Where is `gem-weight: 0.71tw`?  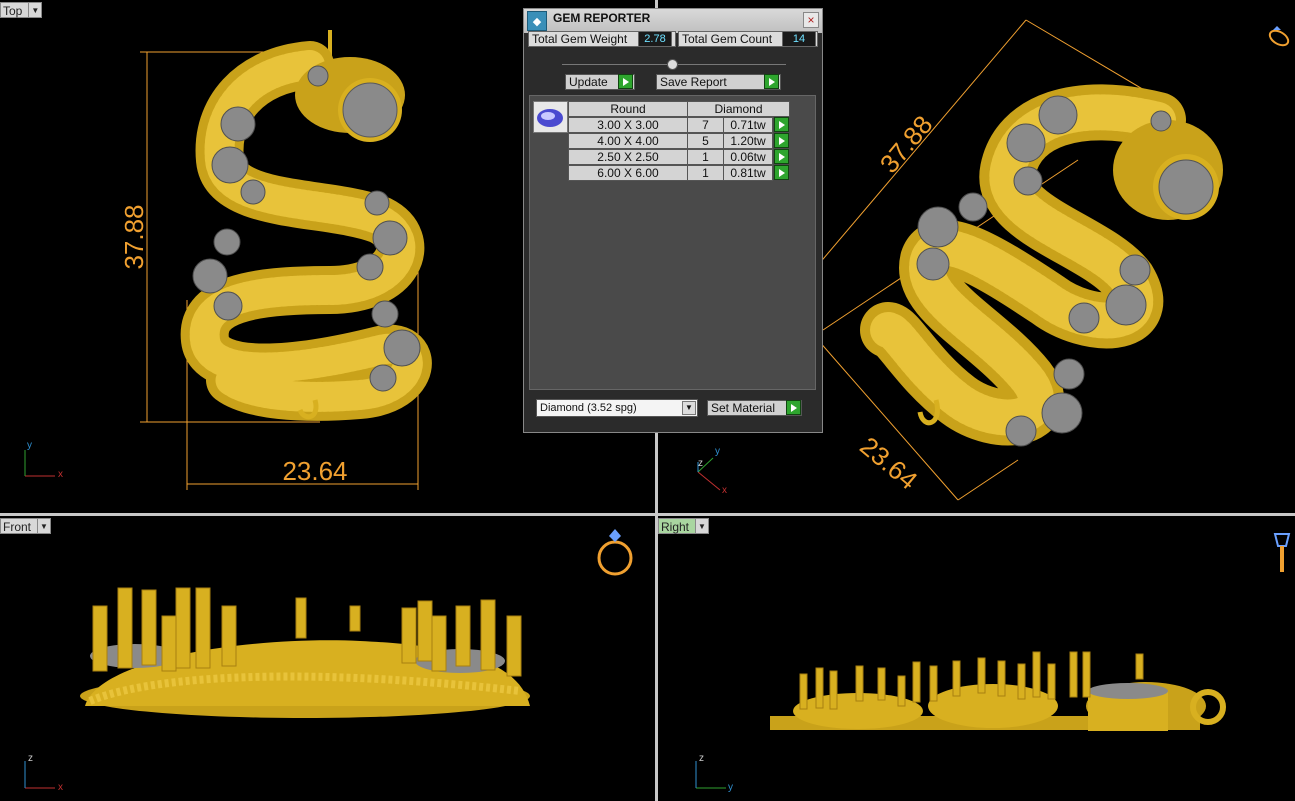
gem-weight: 0.71tw is located at coordinates (748, 125).